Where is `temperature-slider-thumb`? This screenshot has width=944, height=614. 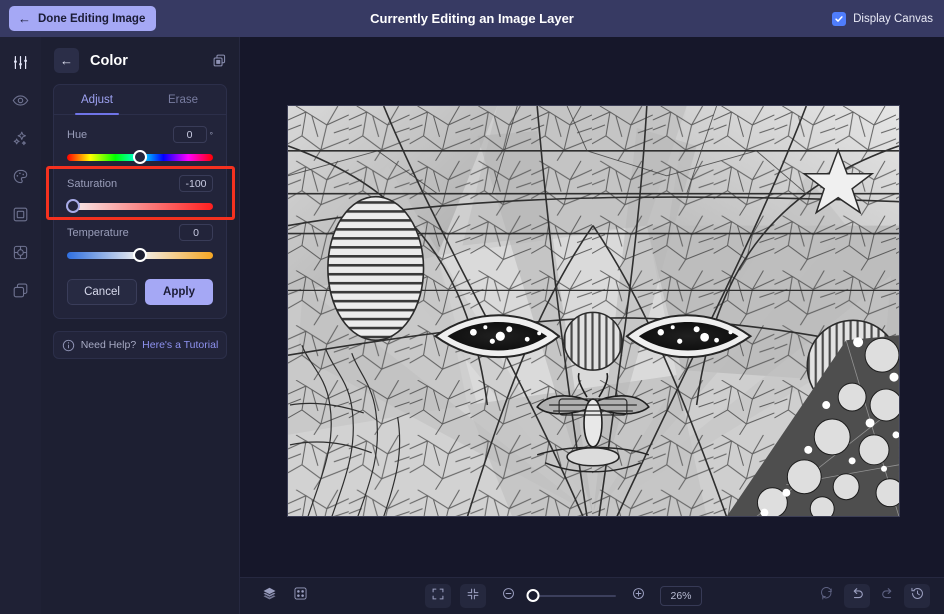
temperature-slider-thumb is located at coordinates (140, 255).